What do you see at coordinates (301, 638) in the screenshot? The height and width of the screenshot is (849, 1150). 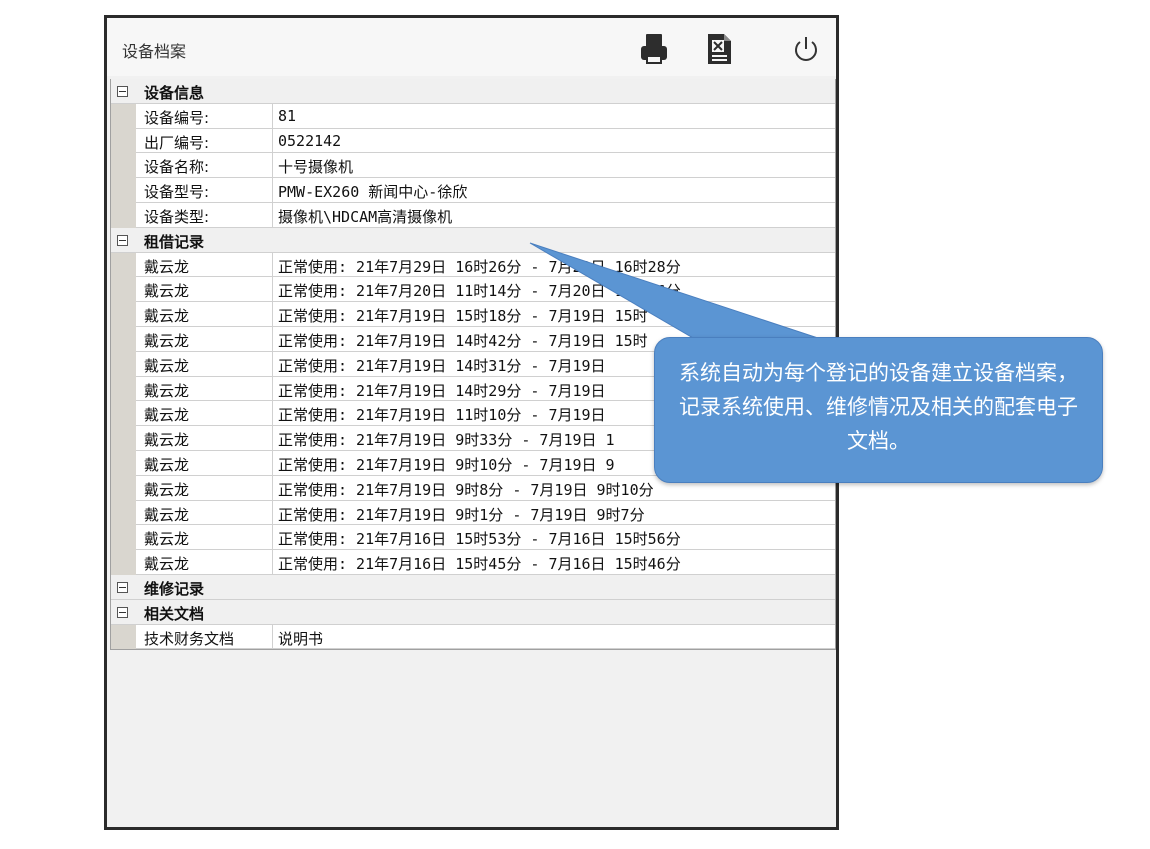 I see `property-value: 说明书` at bounding box center [301, 638].